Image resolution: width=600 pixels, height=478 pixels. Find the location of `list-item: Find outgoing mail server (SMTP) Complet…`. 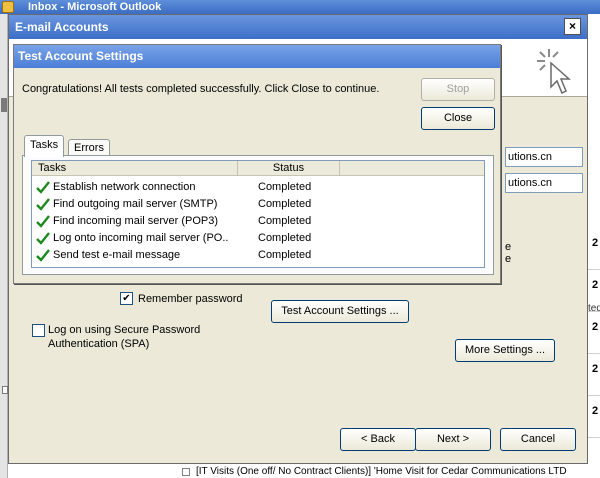

list-item: Find outgoing mail server (SMTP) Complet… is located at coordinates (258, 204).